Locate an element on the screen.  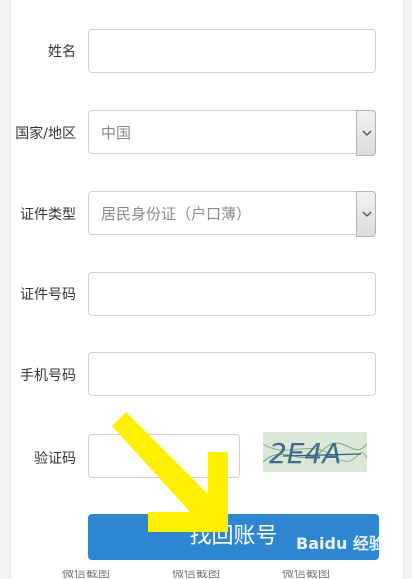
id-type-label: 证件类型 is located at coordinates (48, 215).